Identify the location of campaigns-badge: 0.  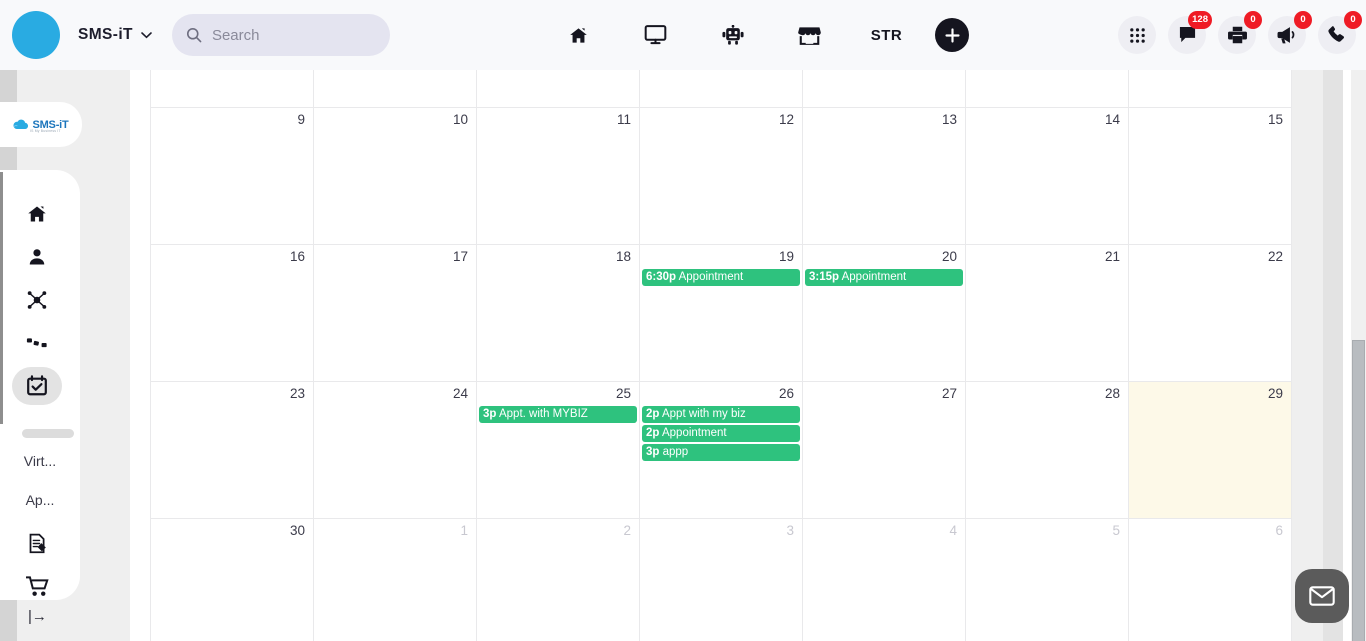
(1303, 20).